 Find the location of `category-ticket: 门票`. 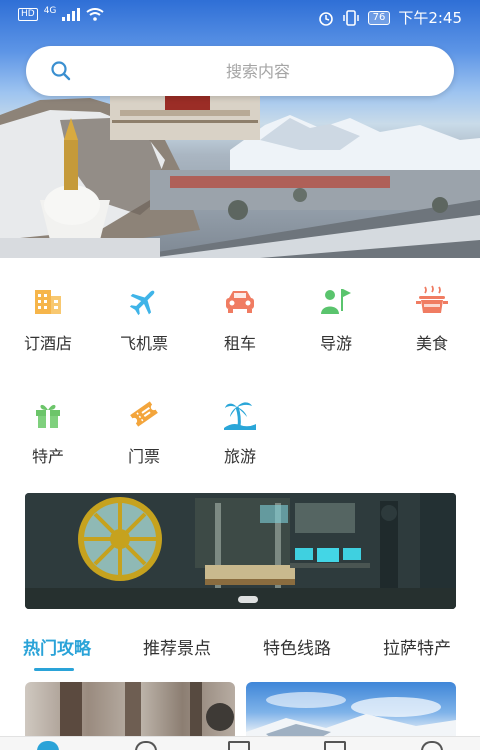

category-ticket: 门票 is located at coordinates (144, 437).